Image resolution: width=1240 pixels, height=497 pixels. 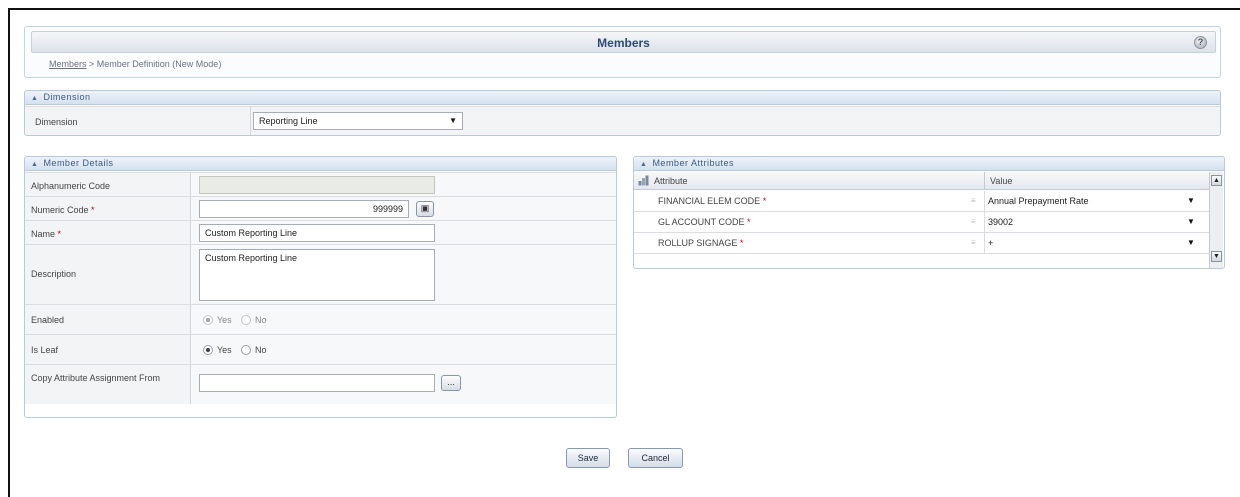 I want to click on cell-divider, so click(x=250, y=121).